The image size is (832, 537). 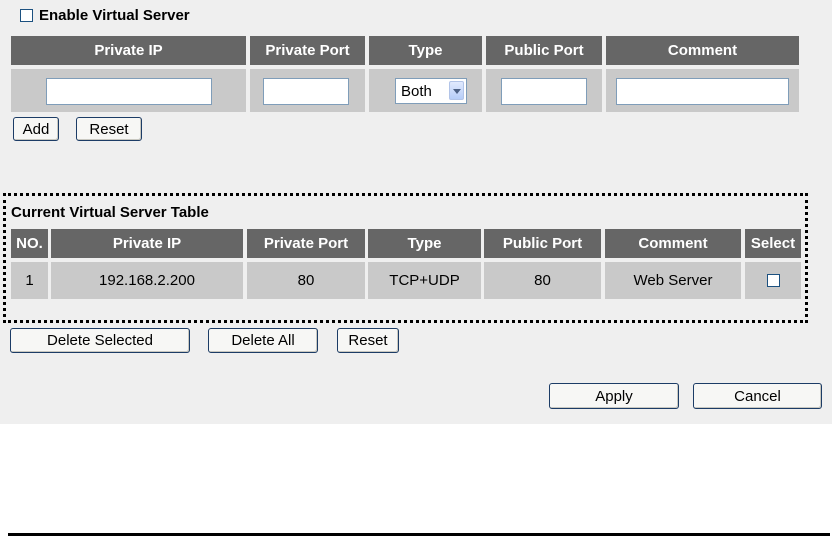 I want to click on table-cell-private-ip: 192.168.2.200, so click(x=147, y=280).